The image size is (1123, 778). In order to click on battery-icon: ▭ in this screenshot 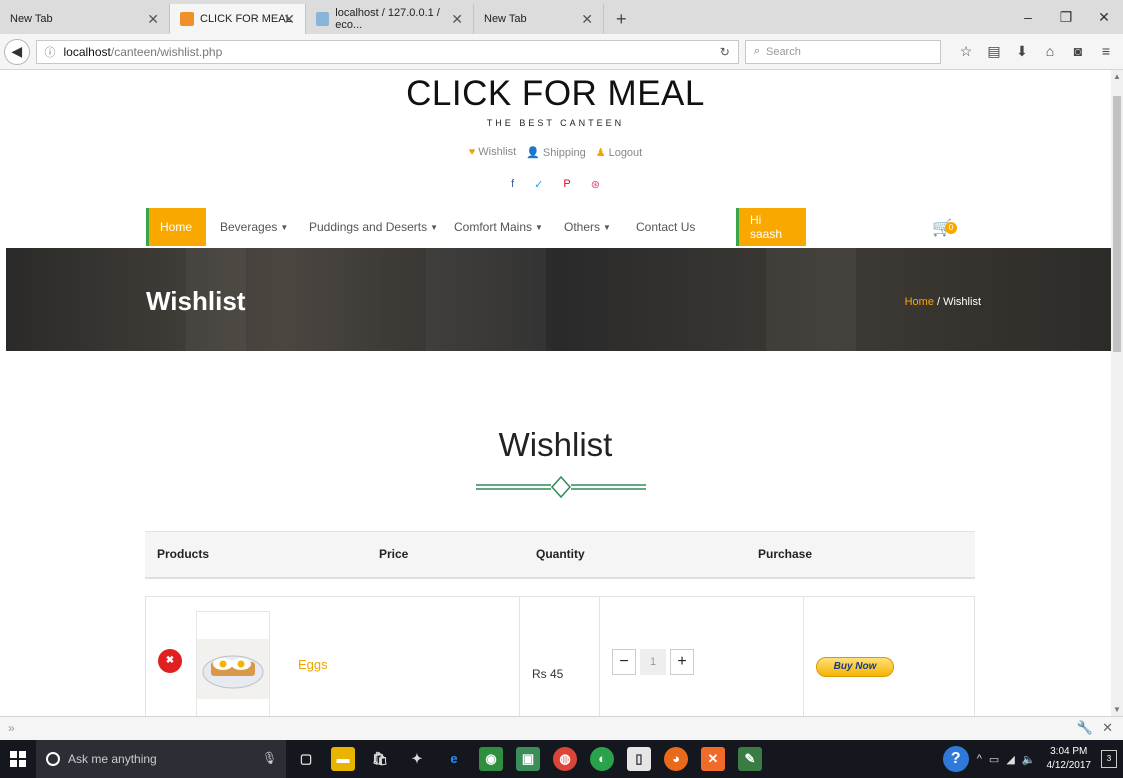, I will do `click(994, 759)`.